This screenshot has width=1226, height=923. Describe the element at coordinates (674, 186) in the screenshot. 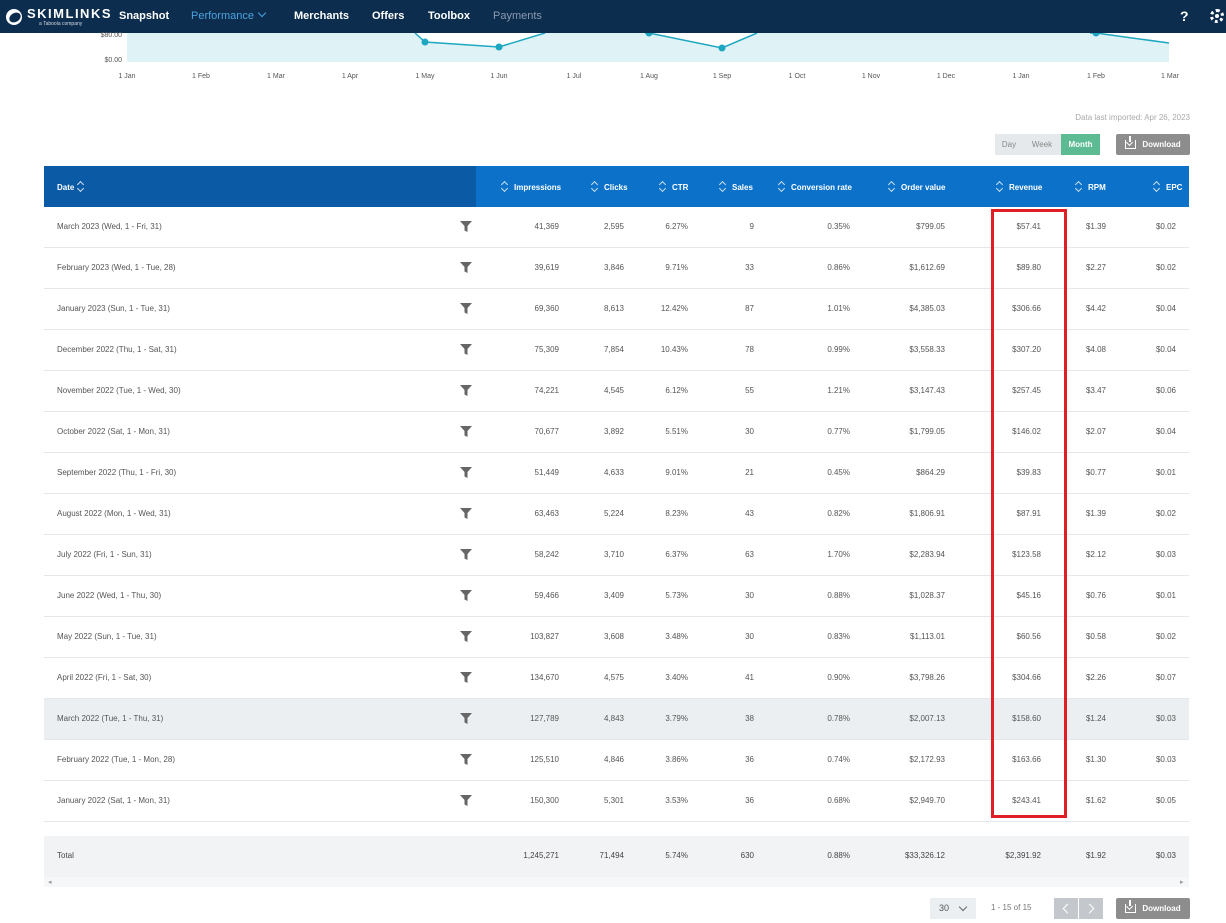

I see `column-header-ctr: CTR` at that location.